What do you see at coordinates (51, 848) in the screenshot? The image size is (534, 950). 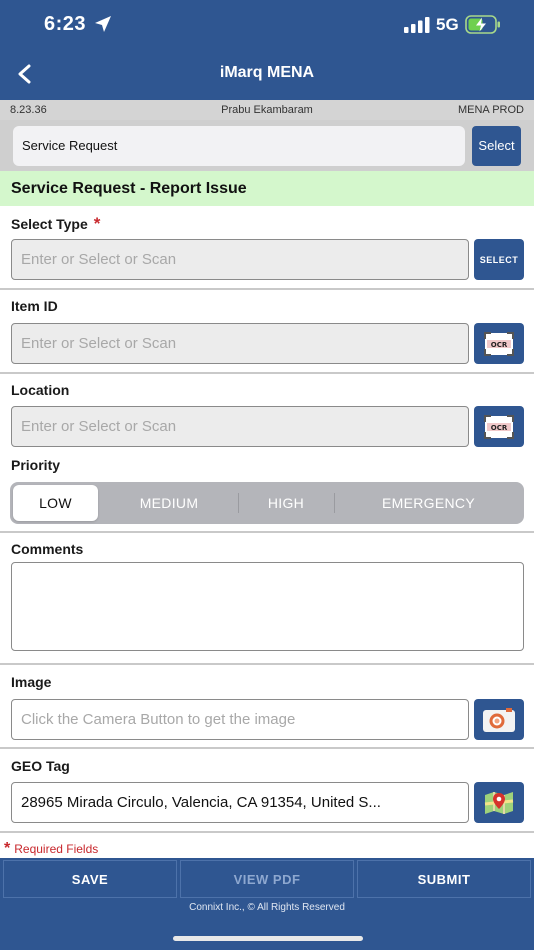 I see `required-fields-note: * Required Fields` at bounding box center [51, 848].